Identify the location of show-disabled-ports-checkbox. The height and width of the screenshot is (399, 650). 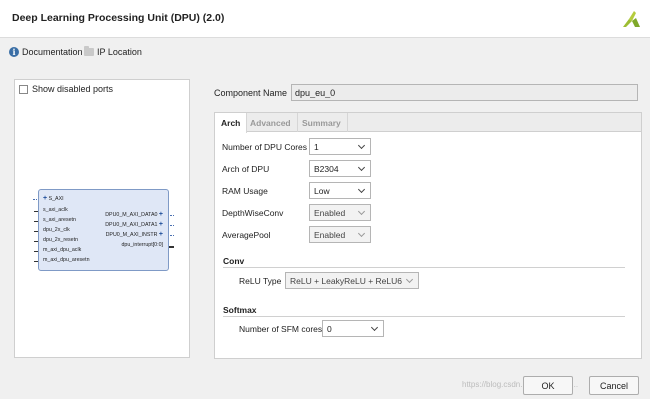
(23, 89).